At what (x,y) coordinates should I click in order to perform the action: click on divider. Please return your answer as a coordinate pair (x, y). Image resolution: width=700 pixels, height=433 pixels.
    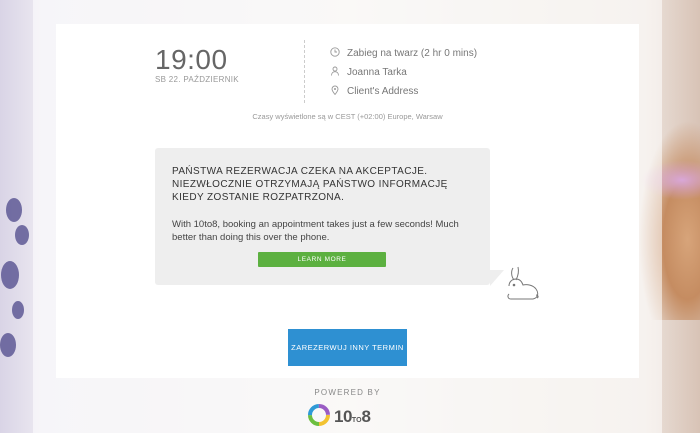
    Looking at the image, I should click on (304, 71).